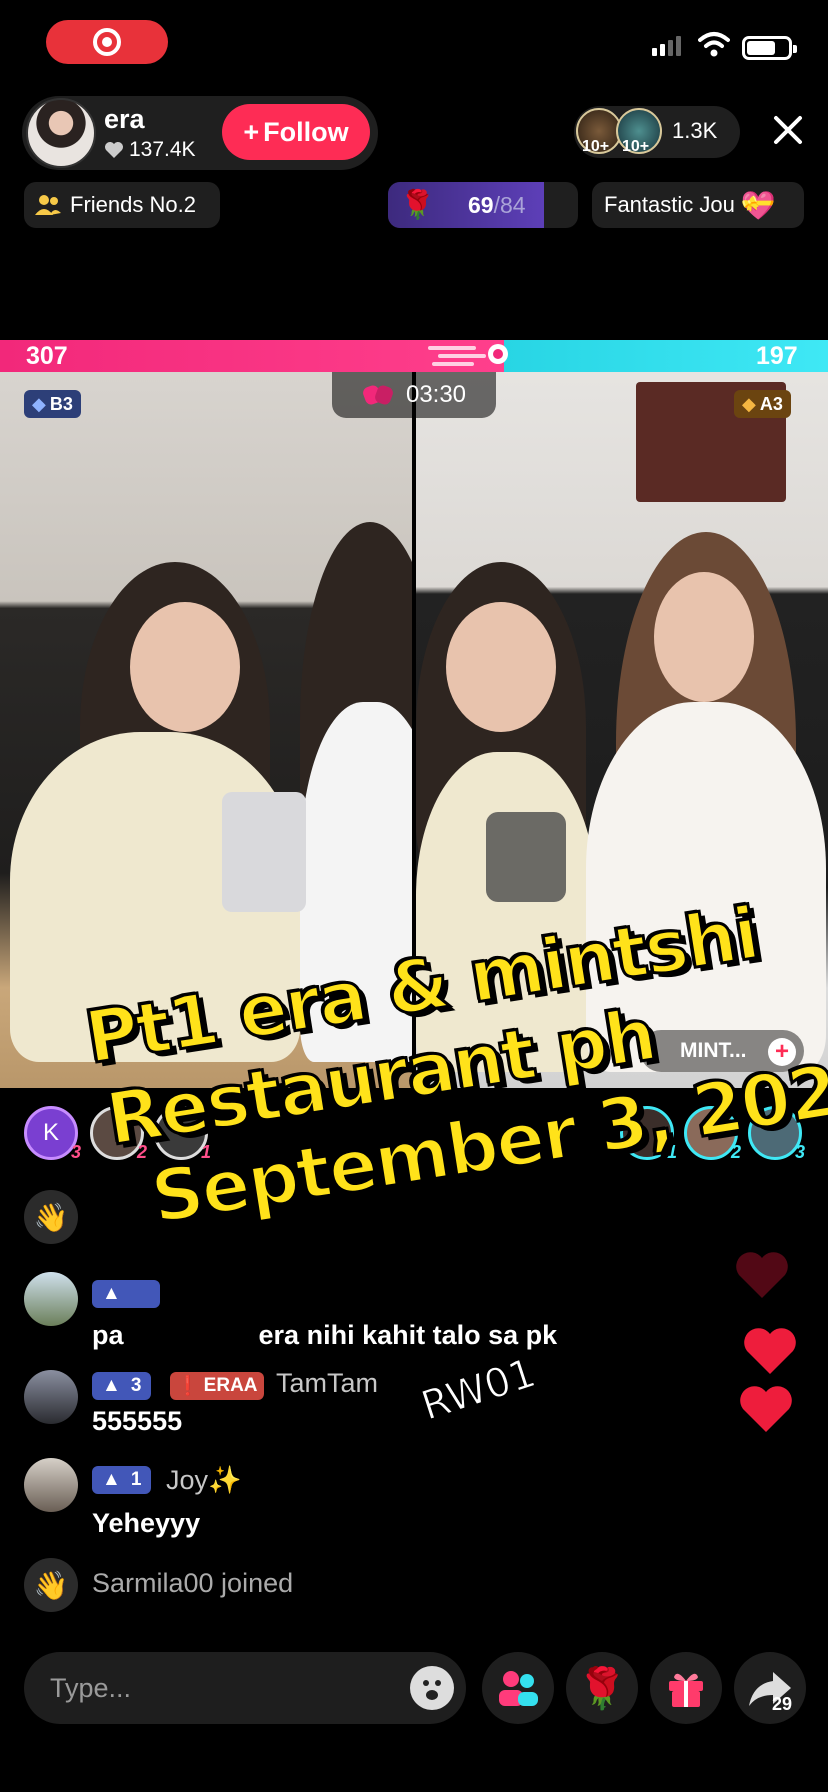 This screenshot has height=1792, width=828. I want to click on plus-icon: +, so click(251, 131).